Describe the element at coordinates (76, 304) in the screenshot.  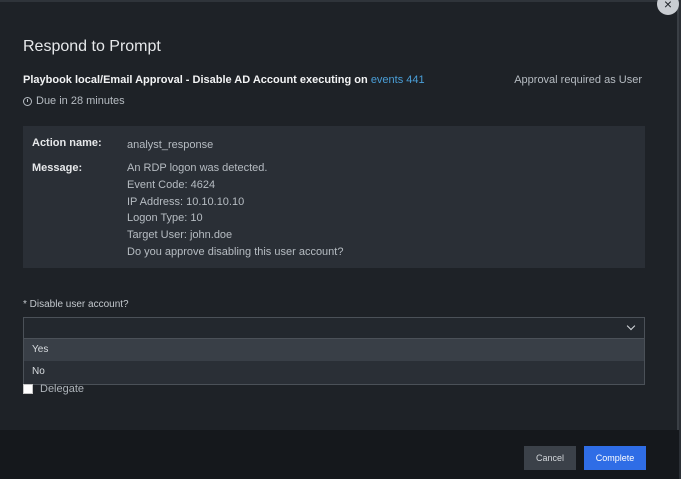
I see `disable-account-question-label: * Disable user account?` at that location.